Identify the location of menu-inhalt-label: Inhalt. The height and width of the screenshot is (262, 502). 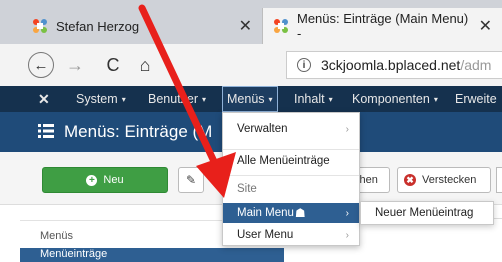
(309, 99).